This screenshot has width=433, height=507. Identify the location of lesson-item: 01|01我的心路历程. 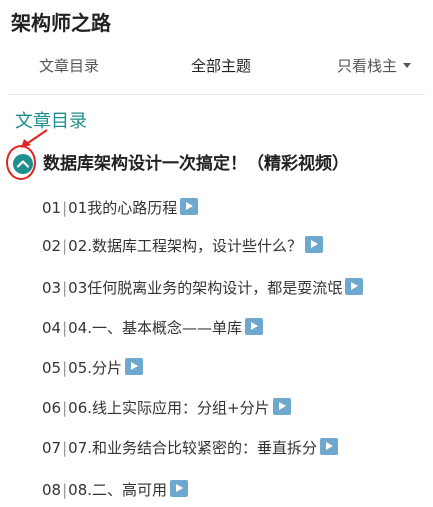
(120, 208).